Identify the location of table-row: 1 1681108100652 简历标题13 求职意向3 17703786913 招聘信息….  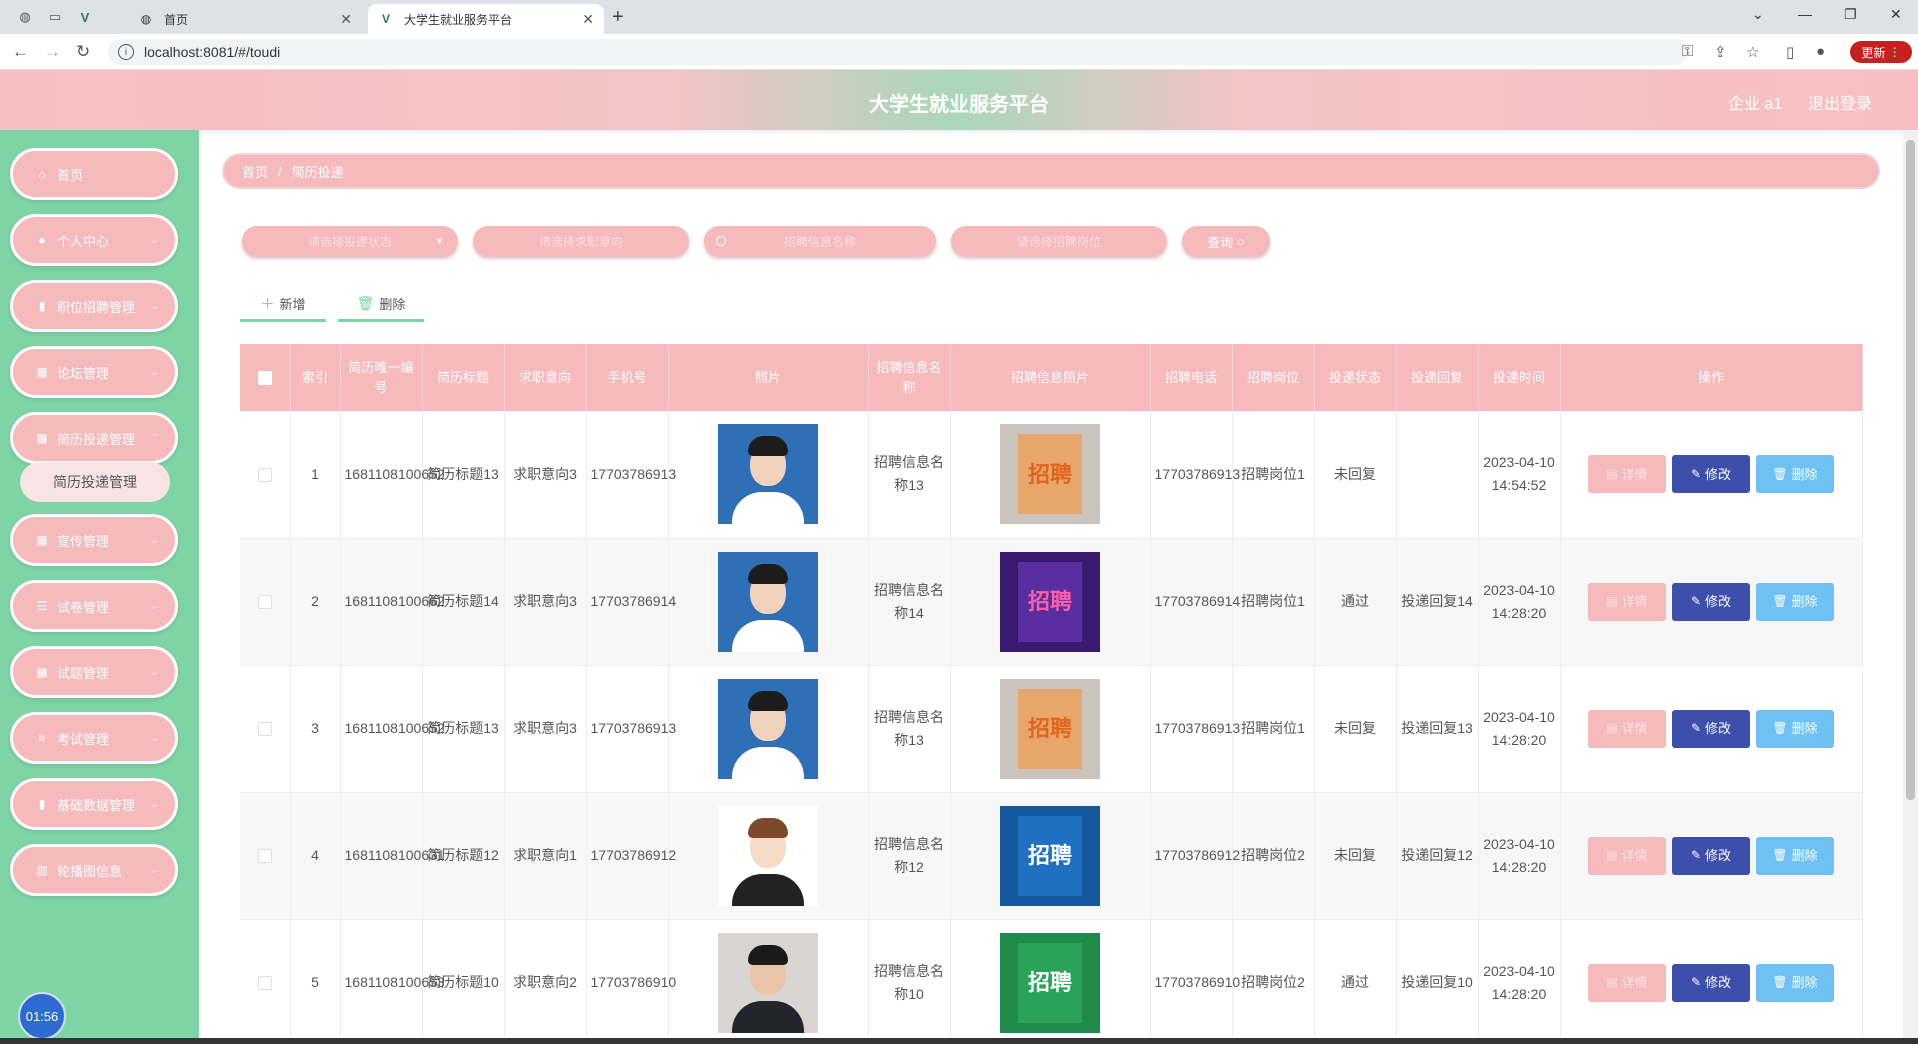
(1051, 475).